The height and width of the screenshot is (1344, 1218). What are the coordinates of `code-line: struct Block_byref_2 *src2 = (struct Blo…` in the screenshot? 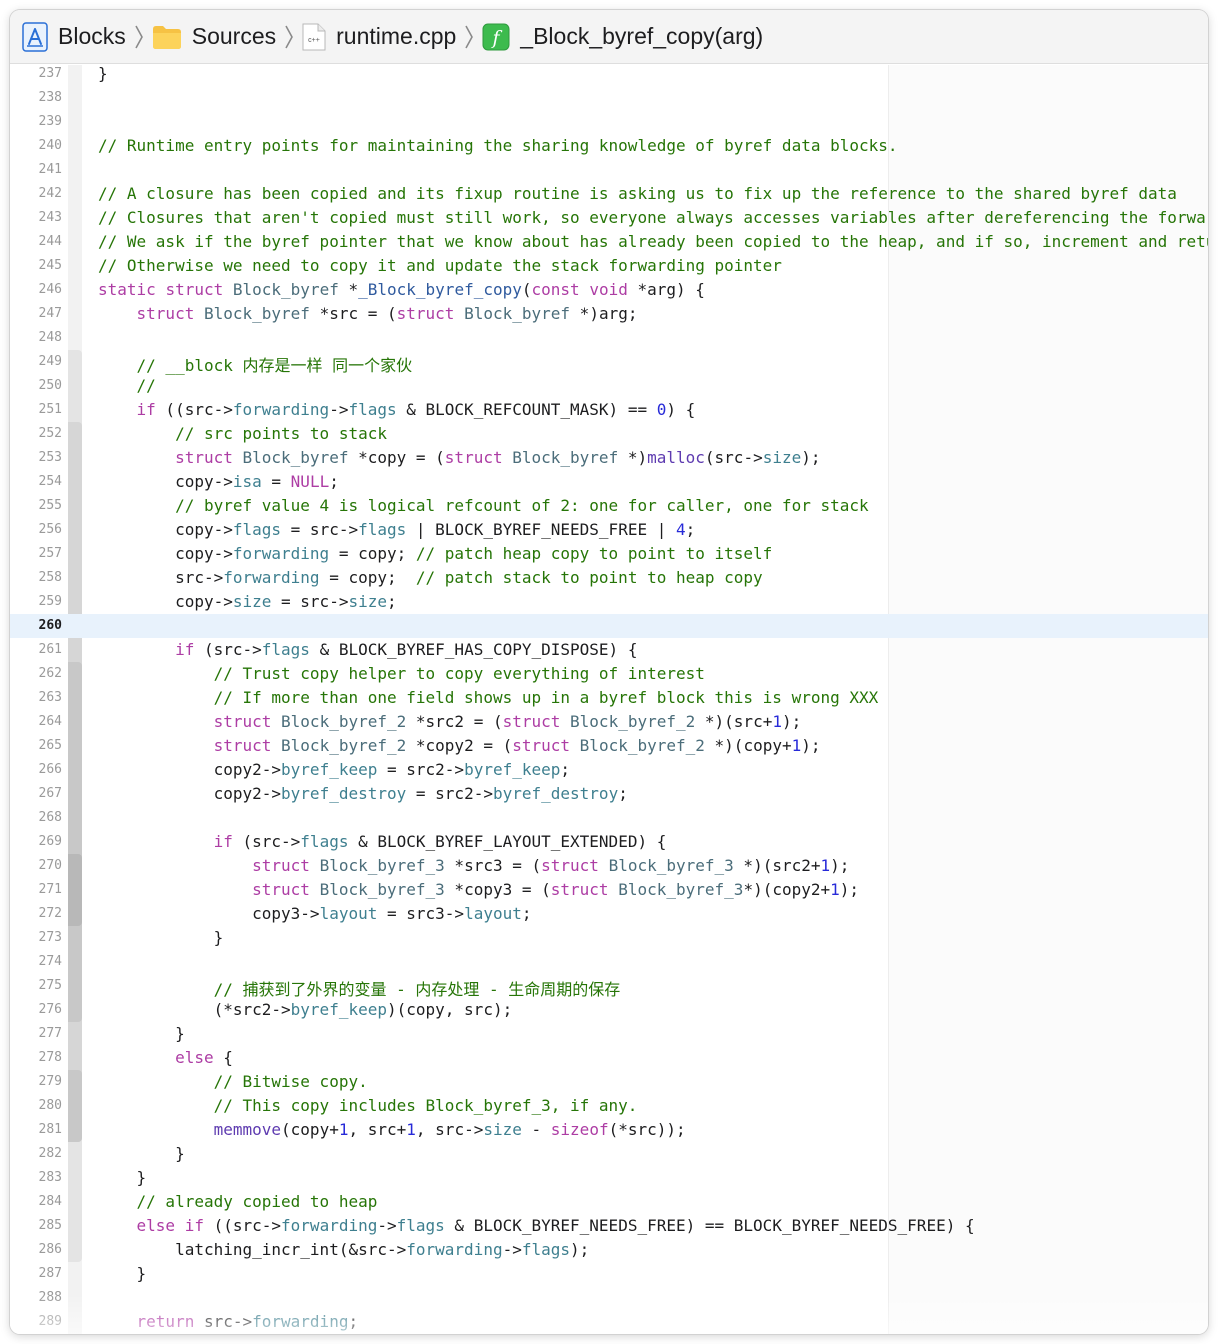 It's located at (450, 721).